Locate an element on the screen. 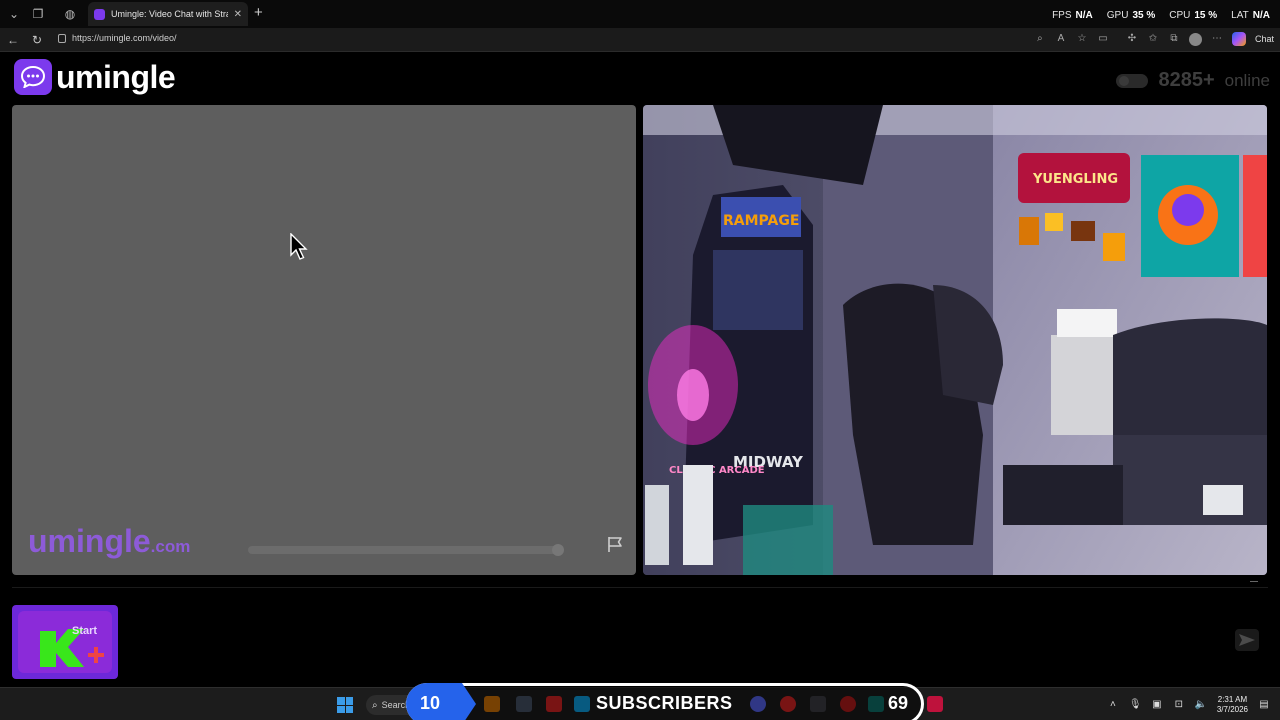  browser-toolbar: ⌕ A ☆ ▭ ✣ ✩ ⧉ ⋯ Chat is located at coordinates (1154, 39).